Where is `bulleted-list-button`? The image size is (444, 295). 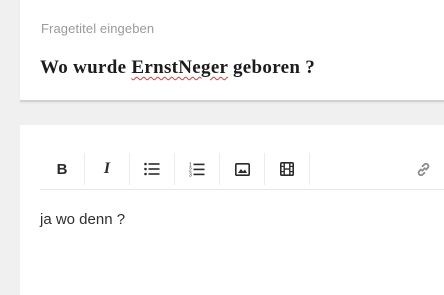
bulleted-list-button is located at coordinates (152, 169).